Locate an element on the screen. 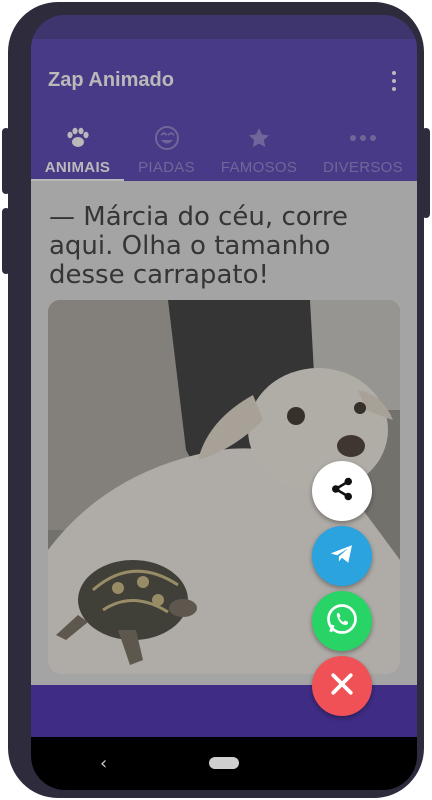 Image resolution: width=432 pixels, height=800 pixels. home-pill-icon is located at coordinates (224, 763).